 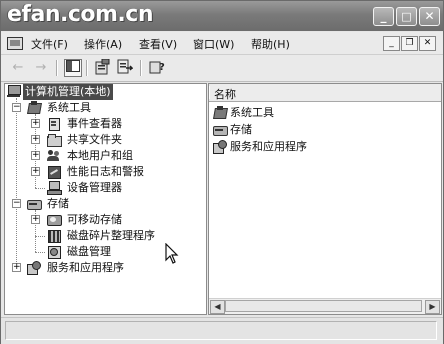 I want to click on column-header-name: 名称, so click(x=225, y=94).